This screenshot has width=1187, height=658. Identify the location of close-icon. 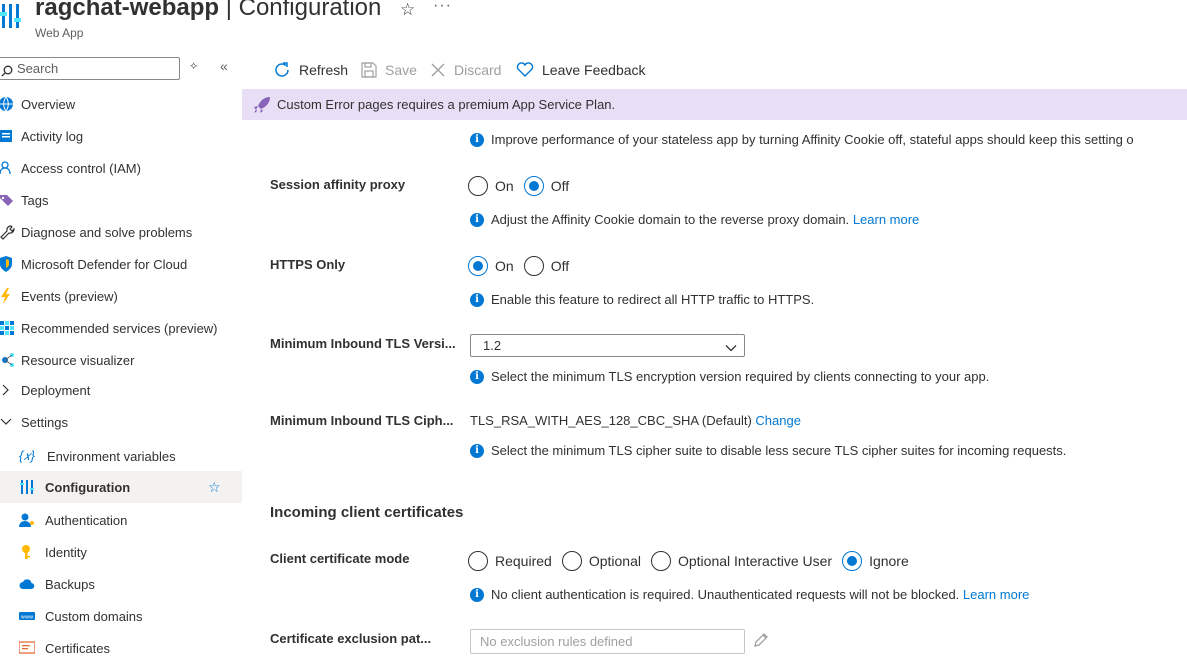
(438, 70).